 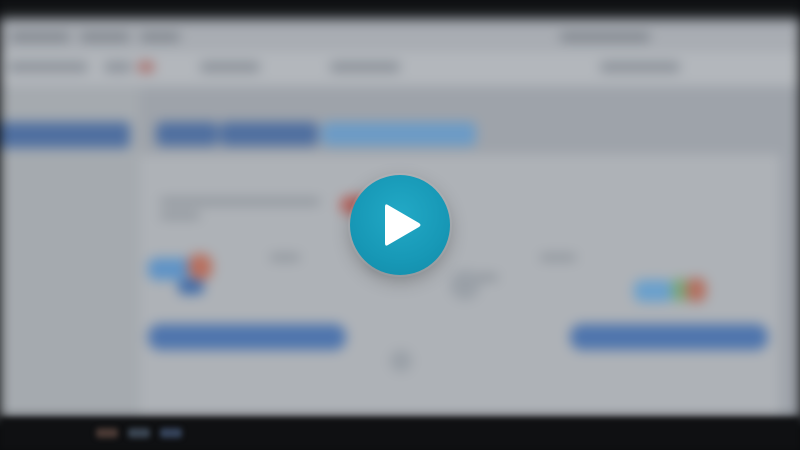 I want to click on play-icon, so click(x=403, y=225).